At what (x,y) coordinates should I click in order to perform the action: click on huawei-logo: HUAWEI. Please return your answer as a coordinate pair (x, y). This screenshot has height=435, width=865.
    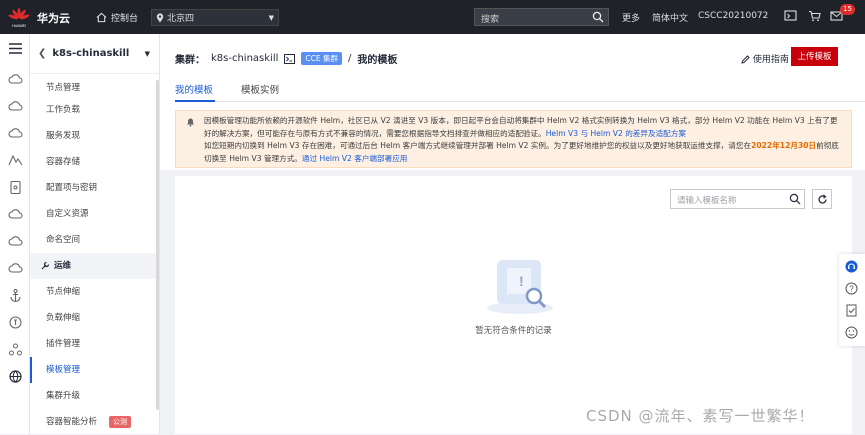
    Looking at the image, I should click on (19, 17).